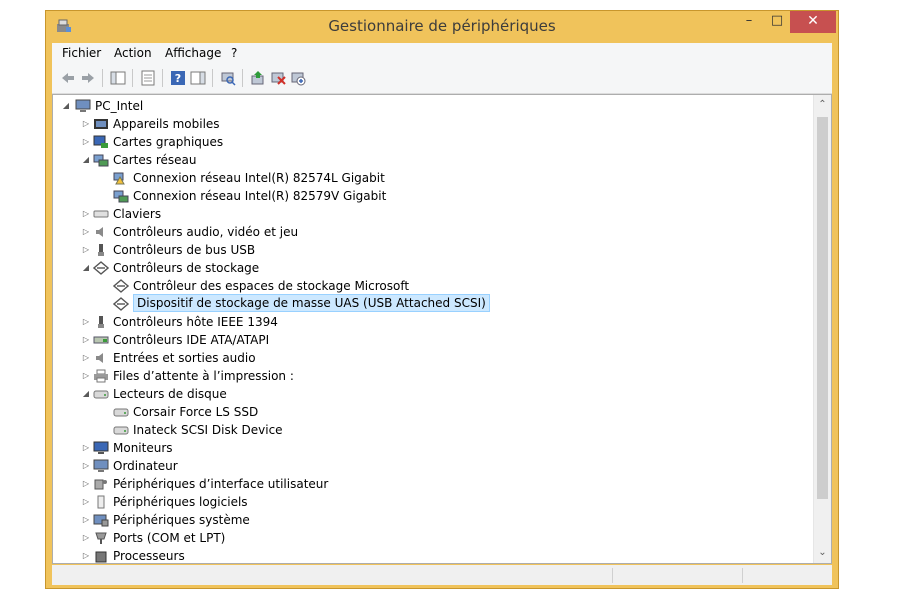 Image resolution: width=900 pixels, height=600 pixels. I want to click on scan-hardware-icon, so click(228, 79).